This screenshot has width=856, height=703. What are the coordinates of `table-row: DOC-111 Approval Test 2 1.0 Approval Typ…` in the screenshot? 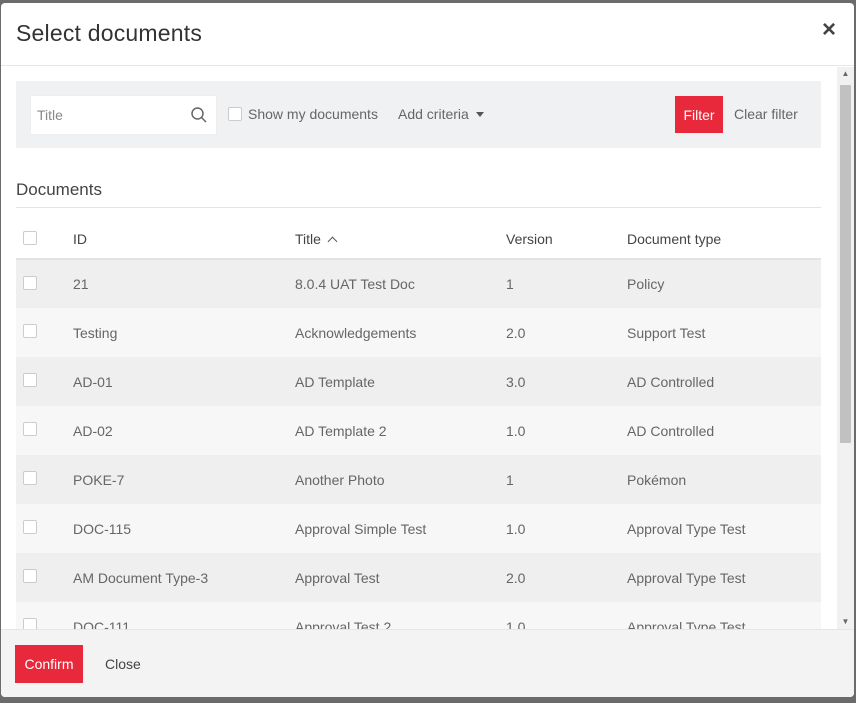 It's located at (418, 615).